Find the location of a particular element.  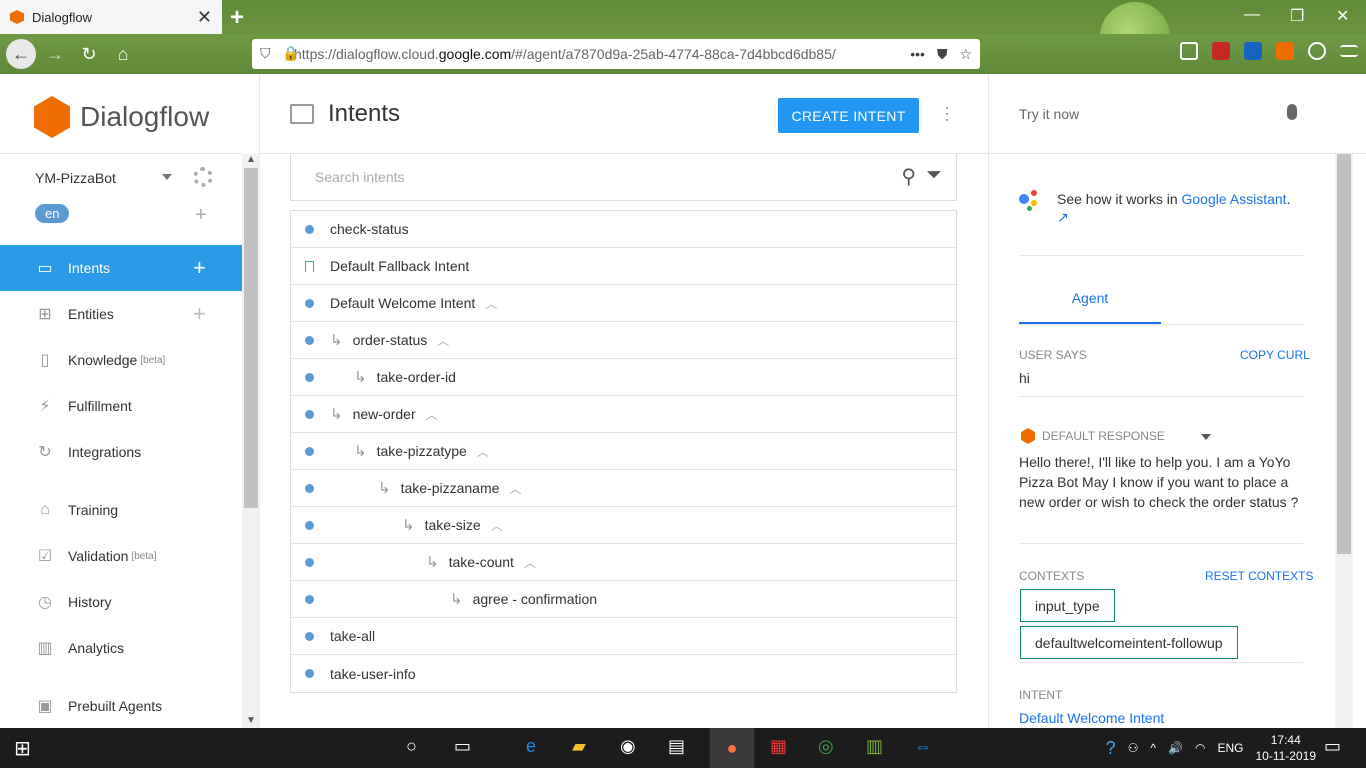

forward-button: → is located at coordinates (55, 54).